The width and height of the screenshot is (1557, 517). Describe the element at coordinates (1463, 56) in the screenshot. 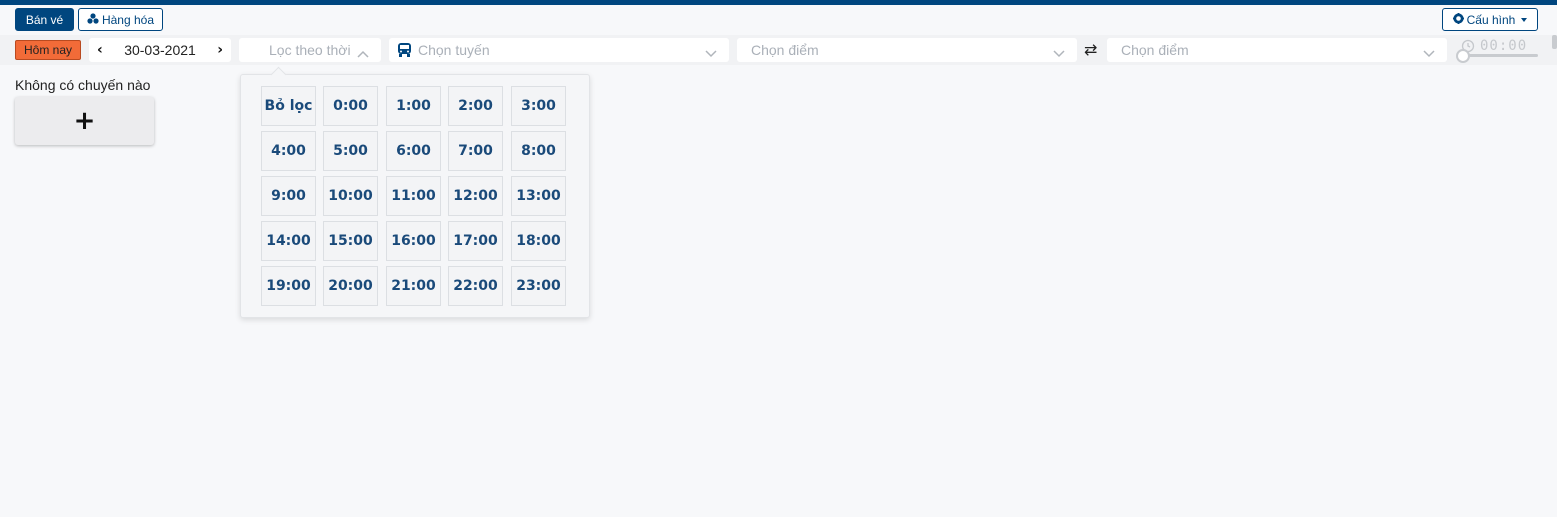

I see `time-slider-thumb` at that location.